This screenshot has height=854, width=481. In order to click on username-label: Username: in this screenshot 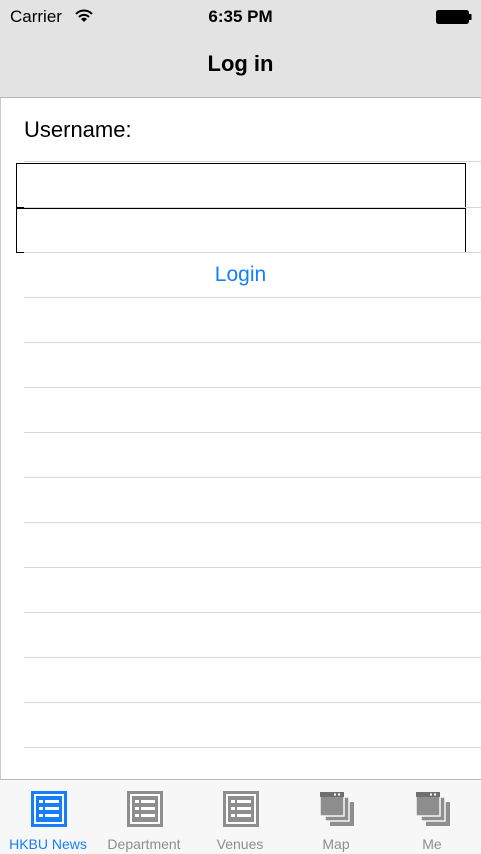, I will do `click(78, 129)`.